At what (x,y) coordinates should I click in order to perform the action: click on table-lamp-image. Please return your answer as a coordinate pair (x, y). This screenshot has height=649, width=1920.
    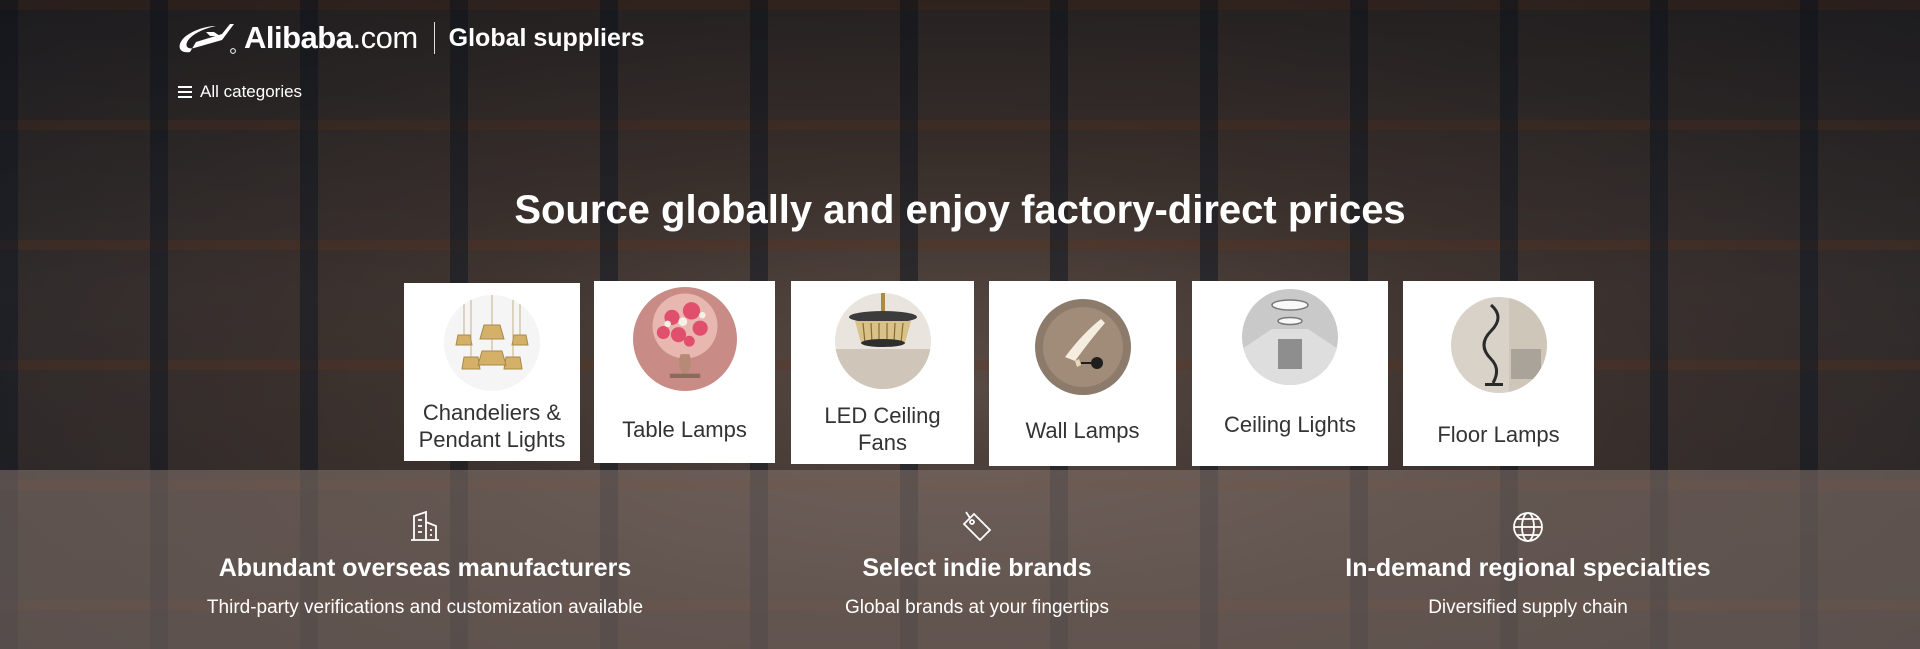
    Looking at the image, I should click on (684, 339).